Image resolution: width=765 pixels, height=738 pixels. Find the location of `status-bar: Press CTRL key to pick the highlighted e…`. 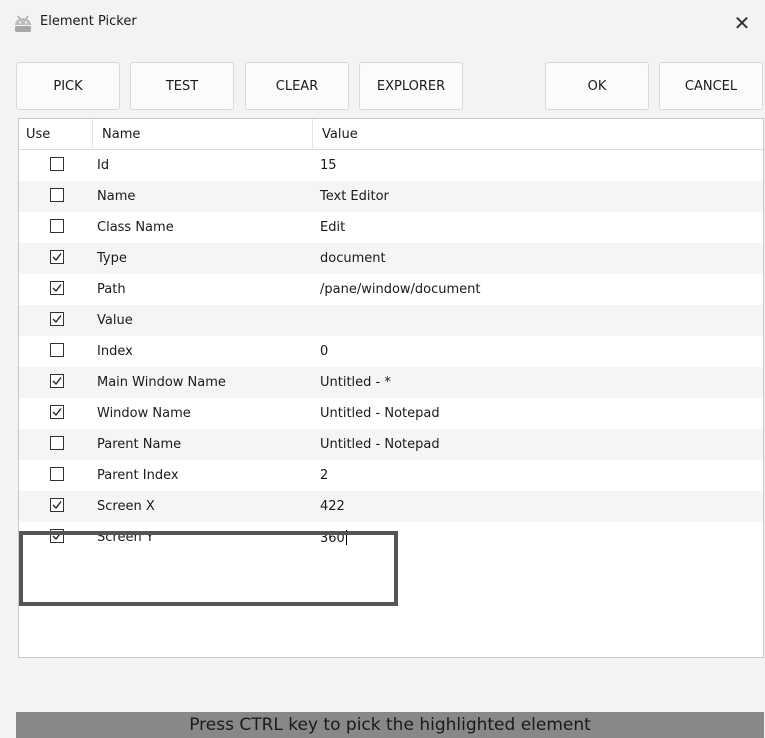

status-bar: Press CTRL key to pick the highlighted e… is located at coordinates (390, 725).